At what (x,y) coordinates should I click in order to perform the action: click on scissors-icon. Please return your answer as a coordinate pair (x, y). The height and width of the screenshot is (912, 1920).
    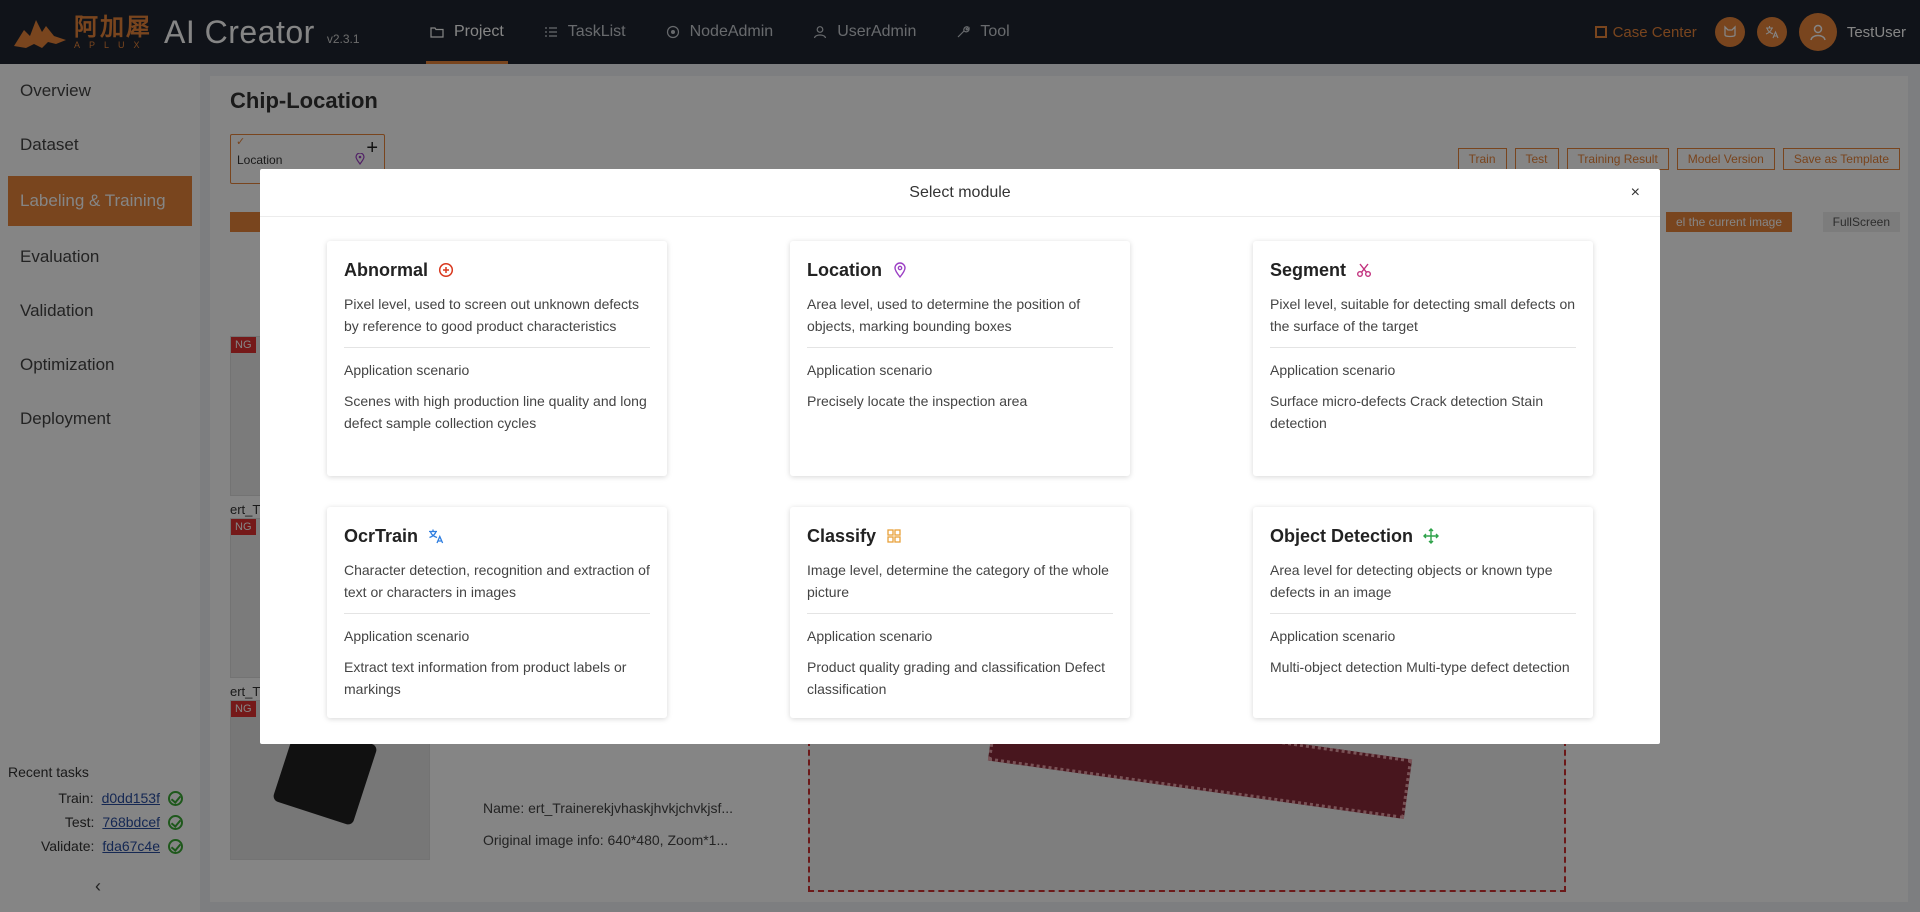
    Looking at the image, I should click on (1364, 270).